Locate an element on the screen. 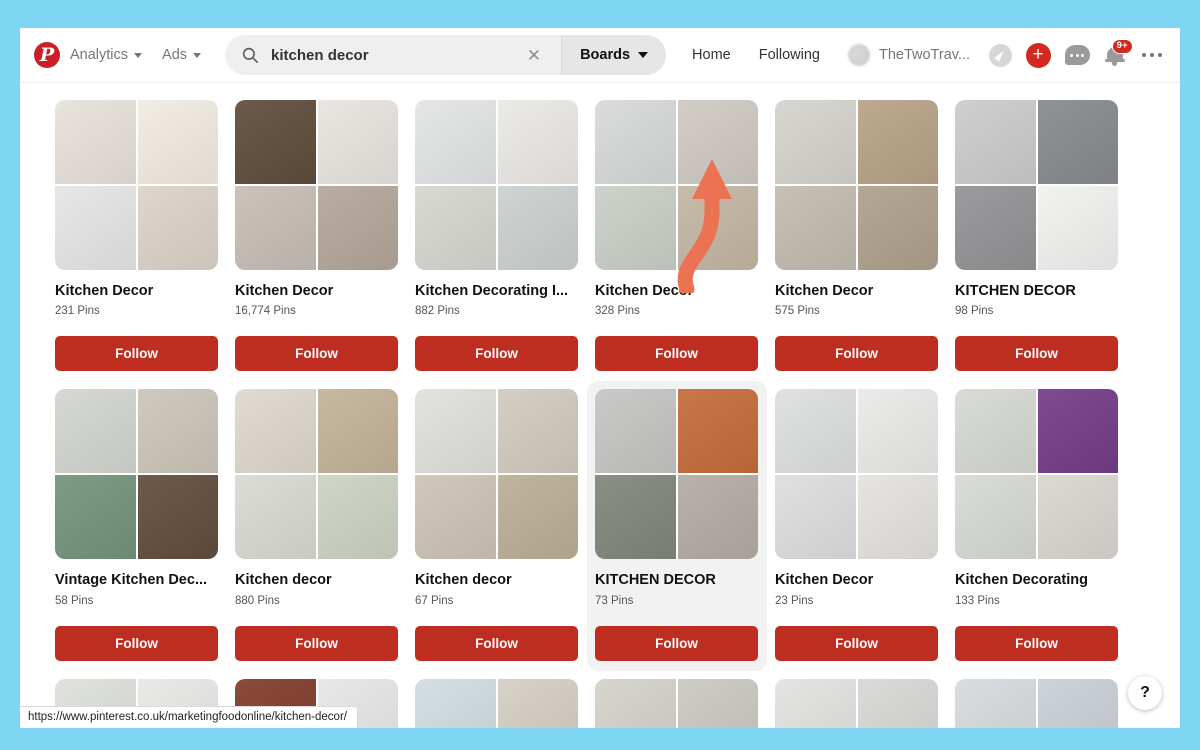 The image size is (1200, 750). search-field: ✕ is located at coordinates (393, 55).